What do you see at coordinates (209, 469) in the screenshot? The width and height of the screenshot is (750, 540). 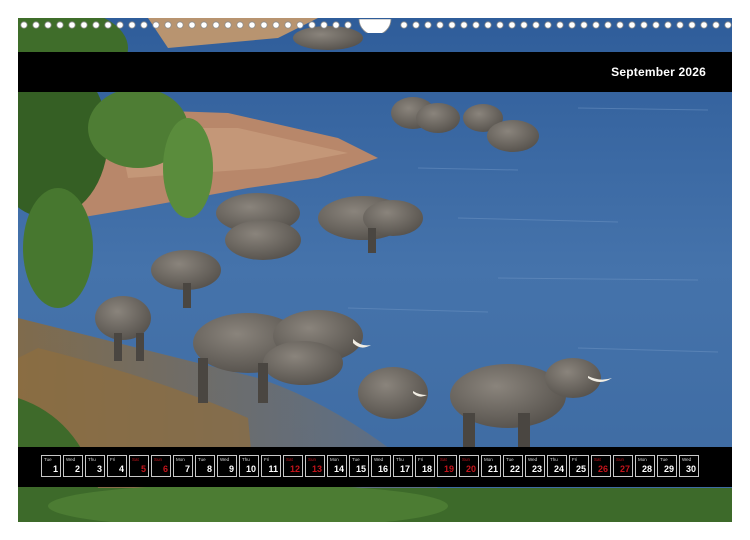 I see `day-number: 8` at bounding box center [209, 469].